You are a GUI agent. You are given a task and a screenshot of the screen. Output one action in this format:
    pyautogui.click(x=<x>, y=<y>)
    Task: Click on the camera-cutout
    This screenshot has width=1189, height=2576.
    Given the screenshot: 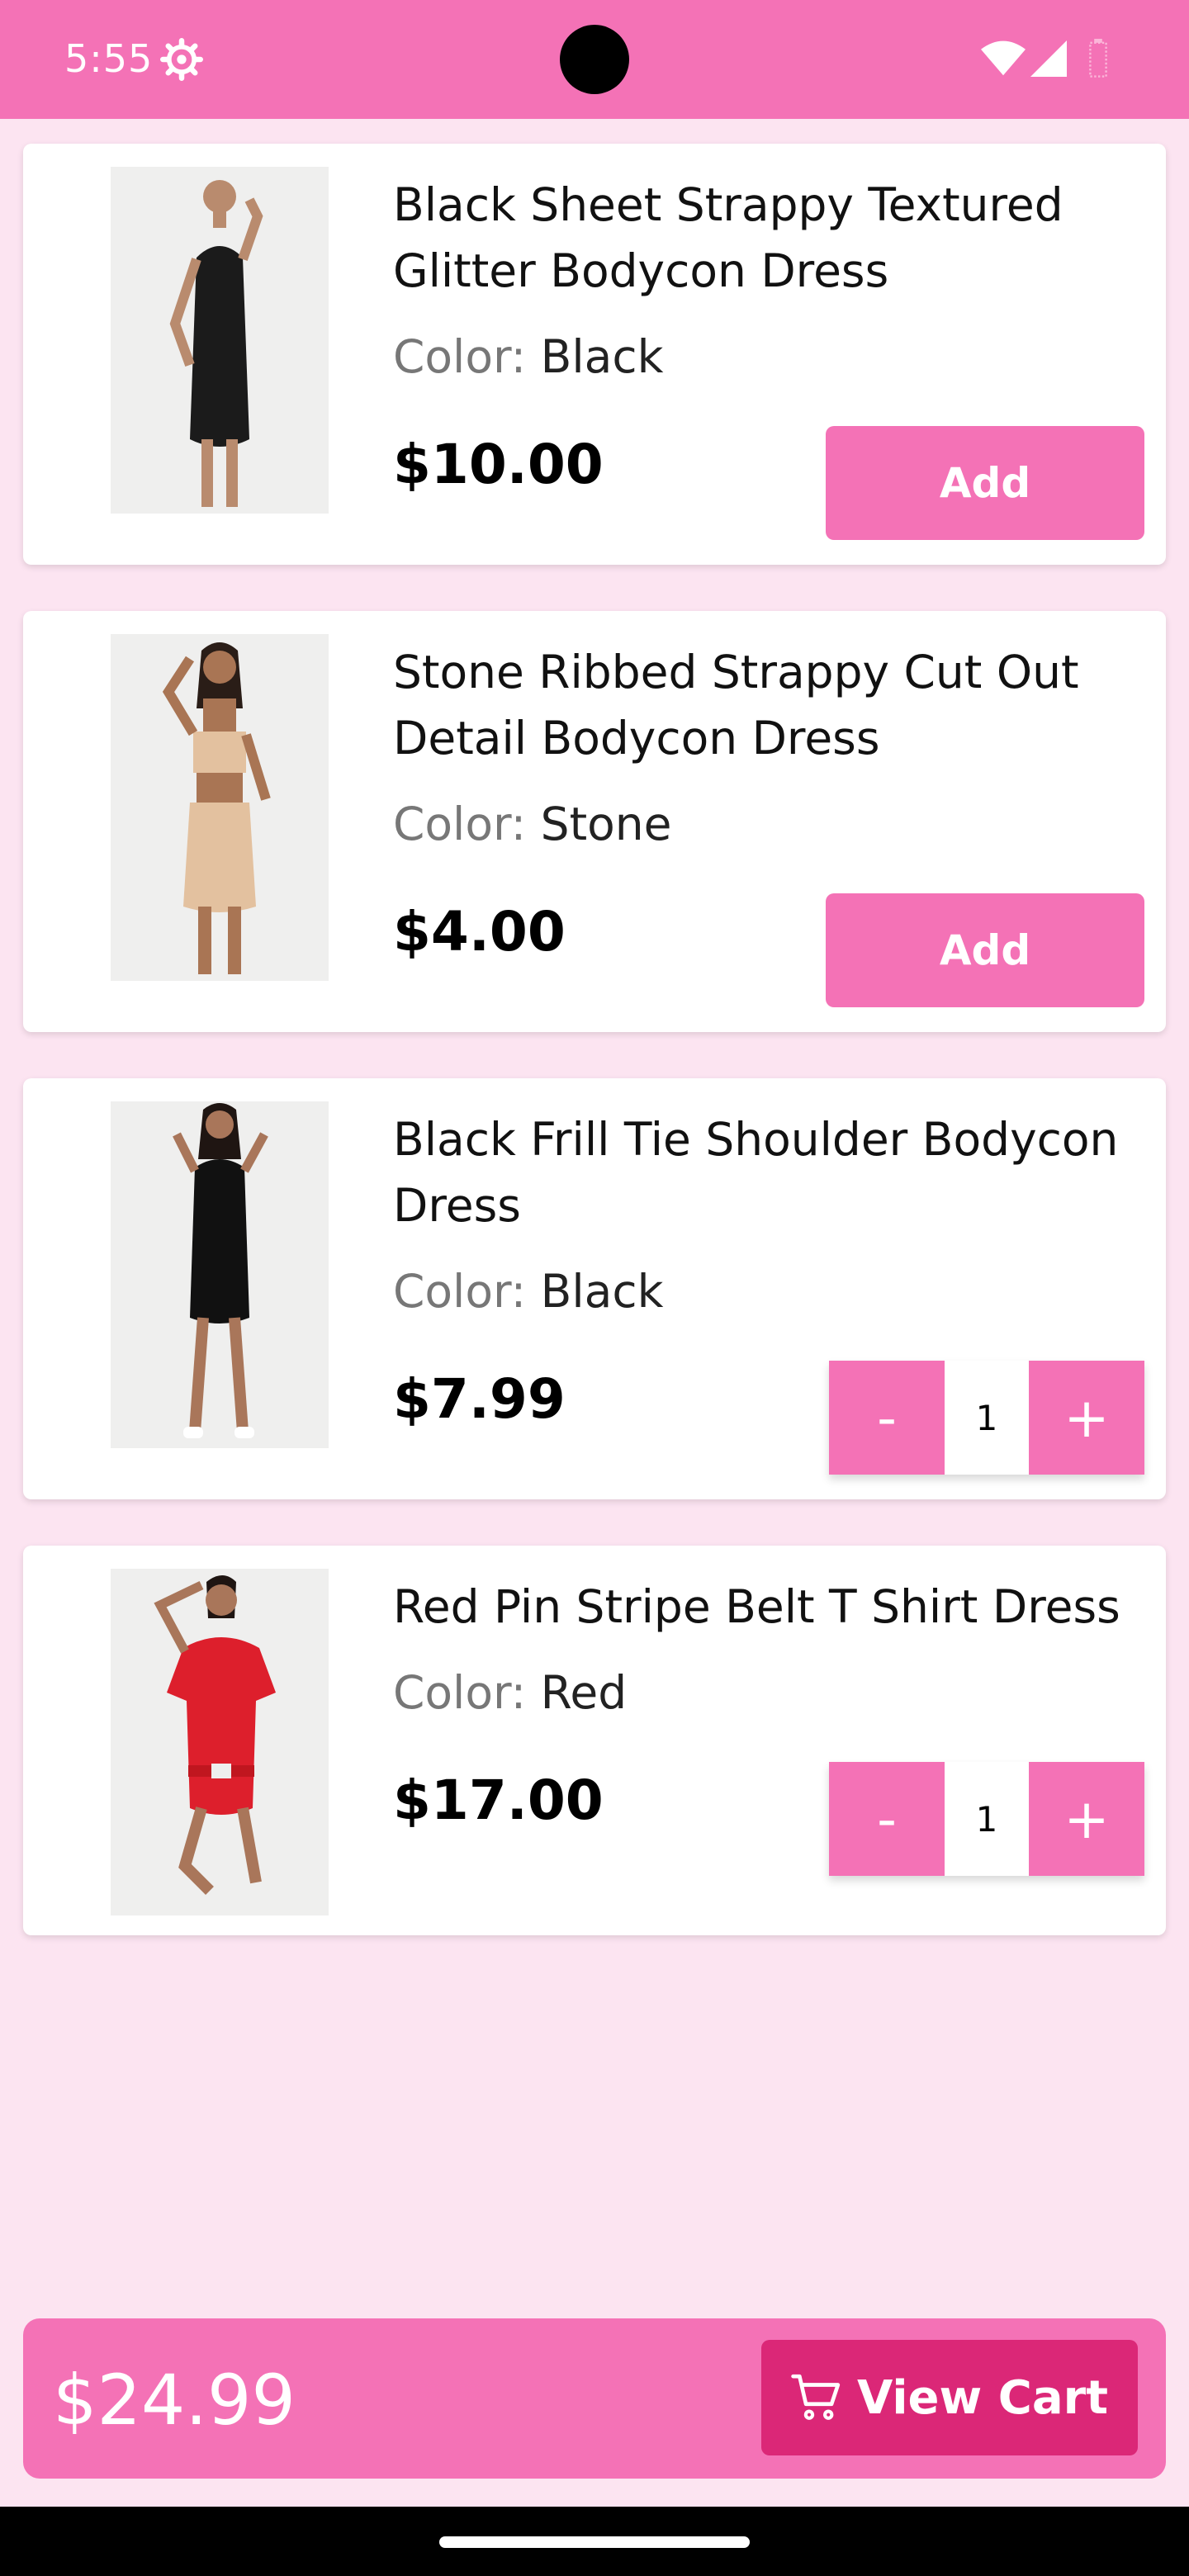 What is the action you would take?
    pyautogui.click(x=594, y=59)
    